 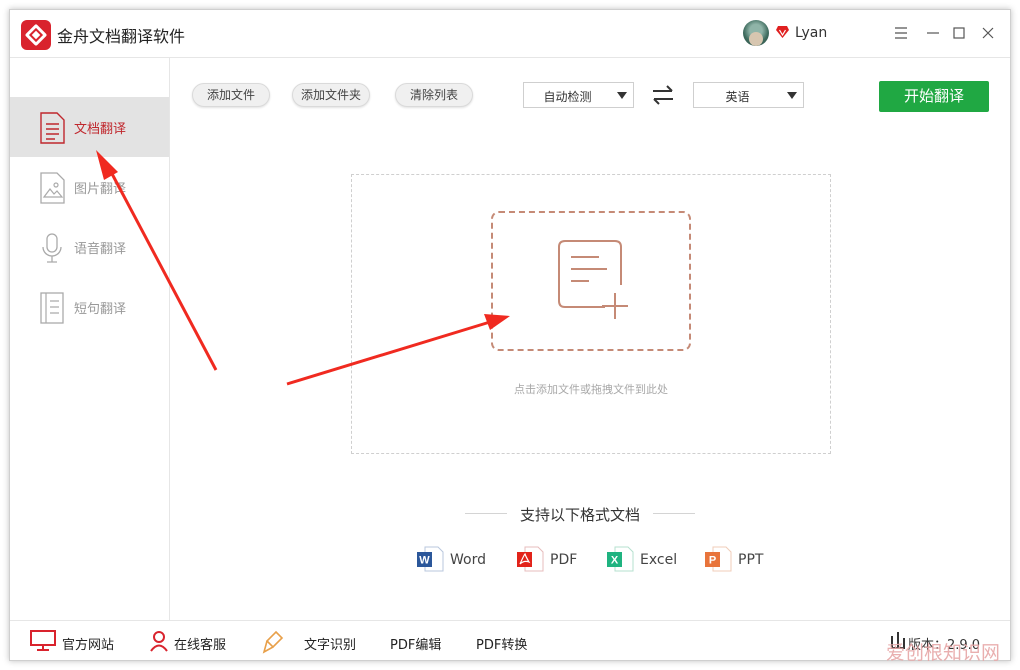 What do you see at coordinates (510, 34) in the screenshot?
I see `title-bar: 金舟文档翻译软件 Lyan` at bounding box center [510, 34].